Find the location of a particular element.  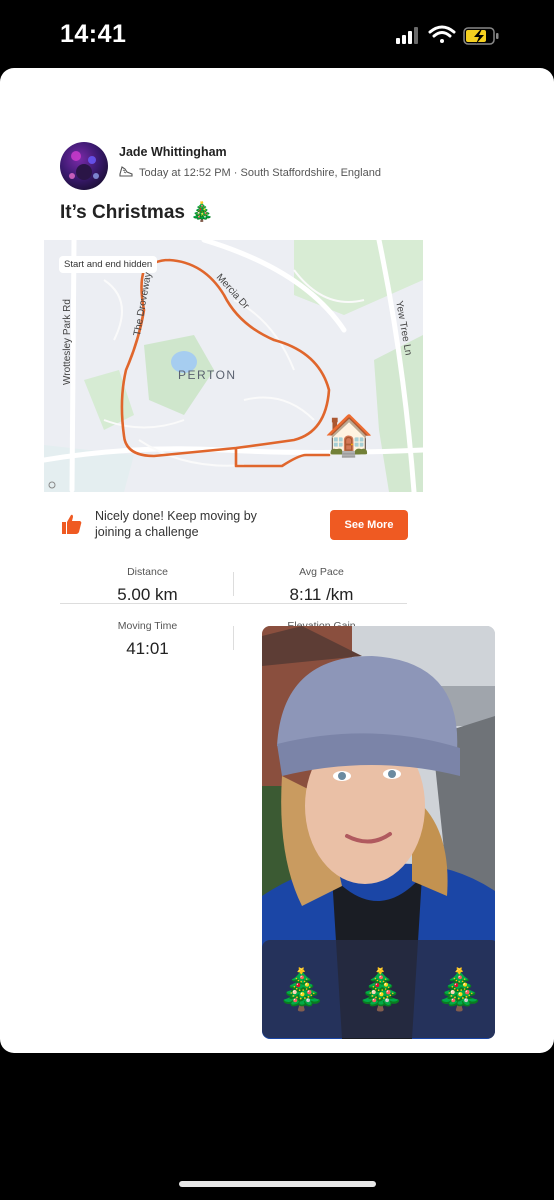

author-name: Jade Whittingham is located at coordinates (173, 152).